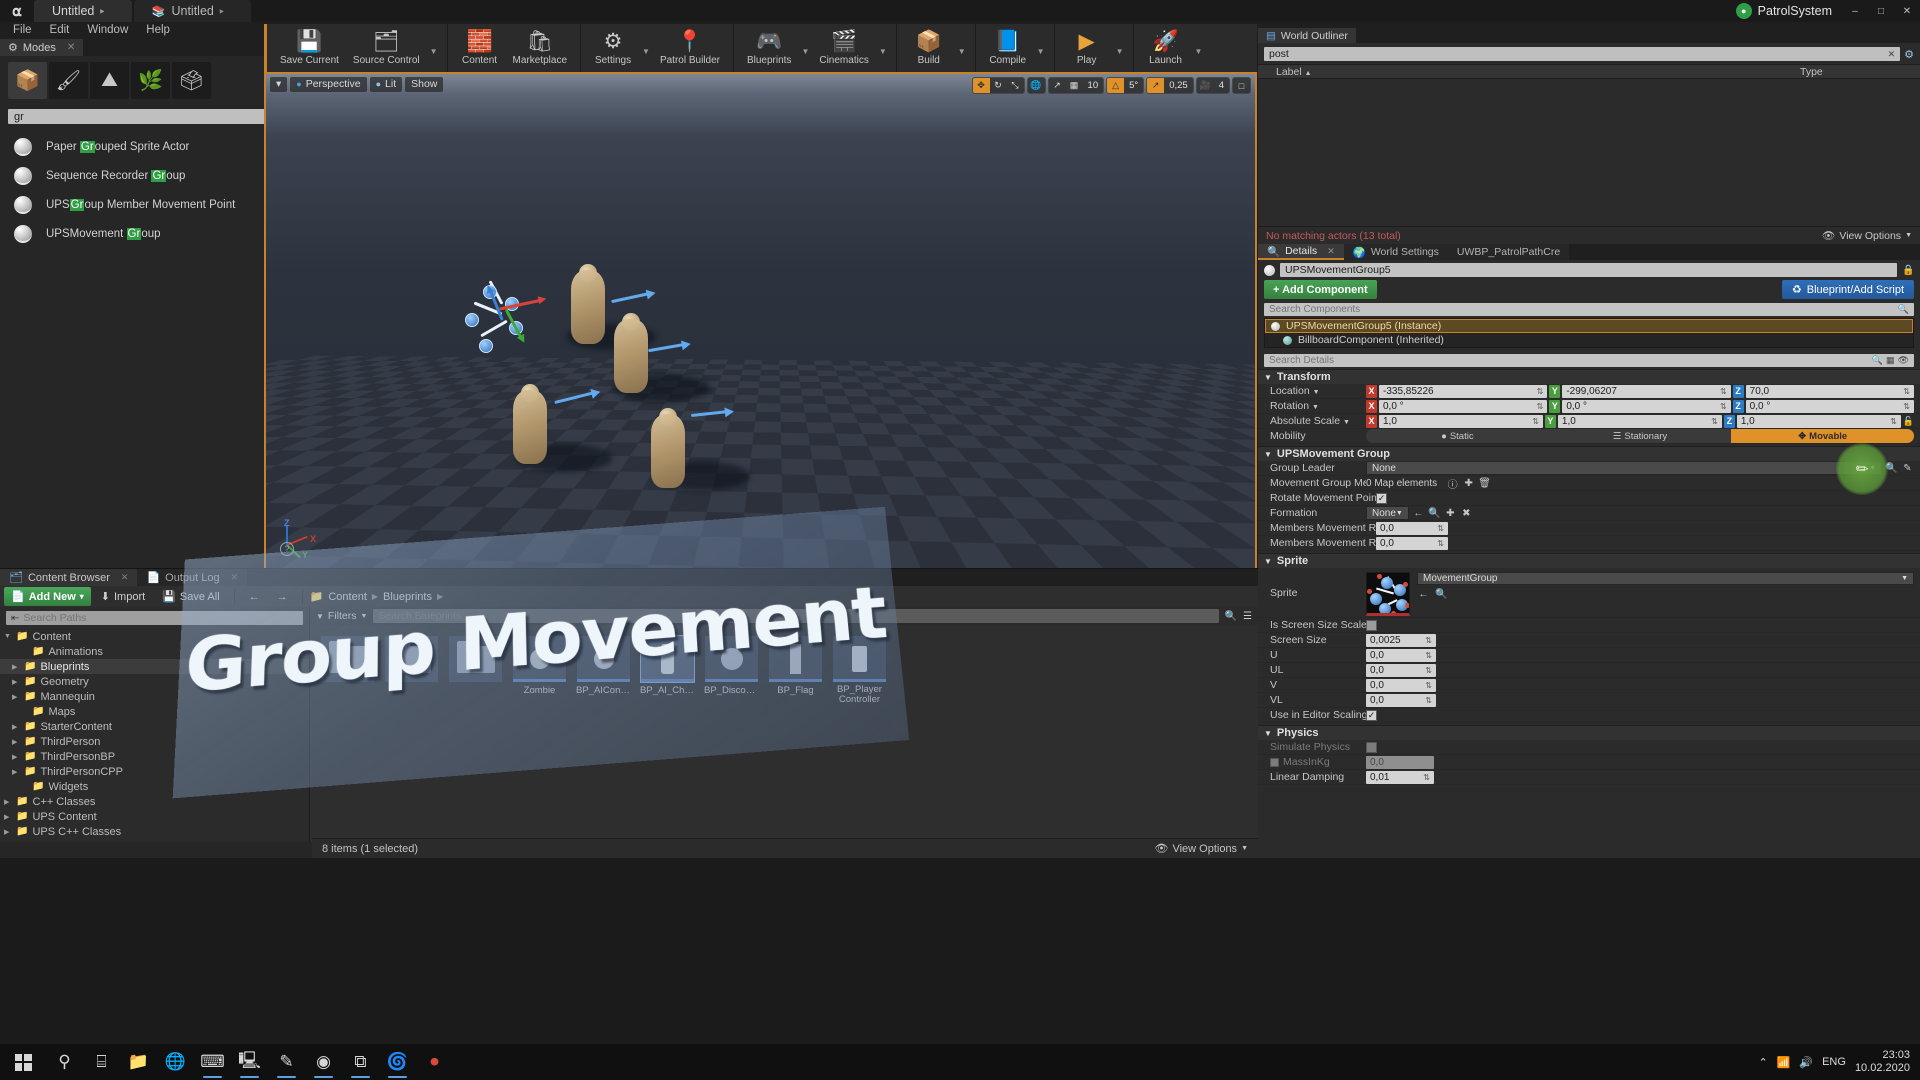 The image size is (1920, 1080). Describe the element at coordinates (1589, 152) in the screenshot. I see `outliner-list` at that location.